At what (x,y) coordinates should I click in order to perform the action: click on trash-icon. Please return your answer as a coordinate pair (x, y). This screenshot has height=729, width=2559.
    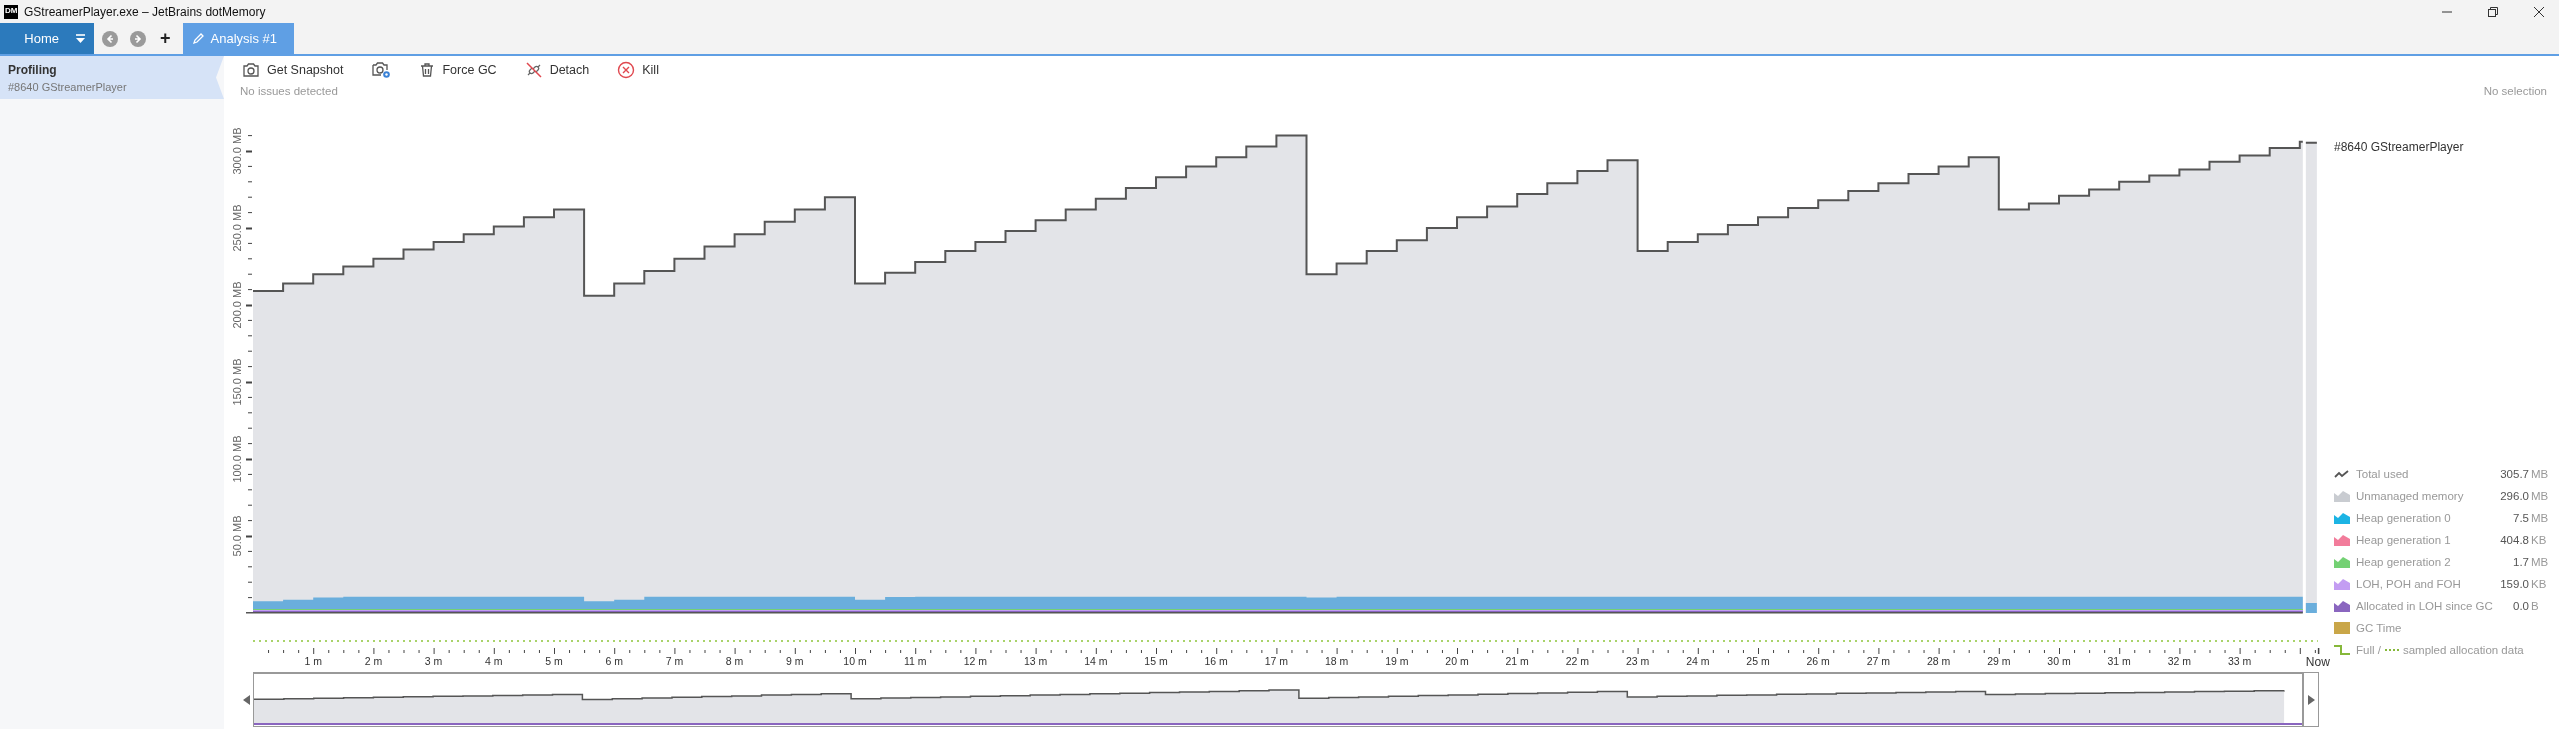
    Looking at the image, I should click on (427, 70).